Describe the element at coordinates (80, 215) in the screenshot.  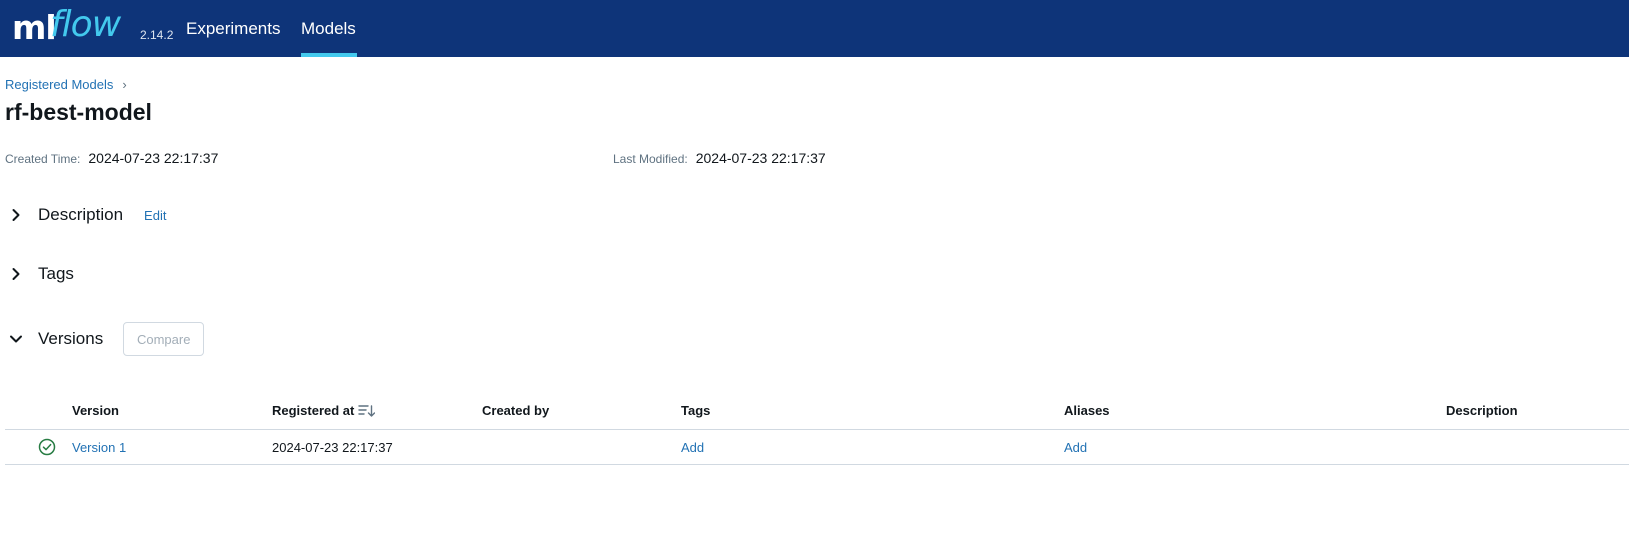
I see `description-title: Description` at that location.